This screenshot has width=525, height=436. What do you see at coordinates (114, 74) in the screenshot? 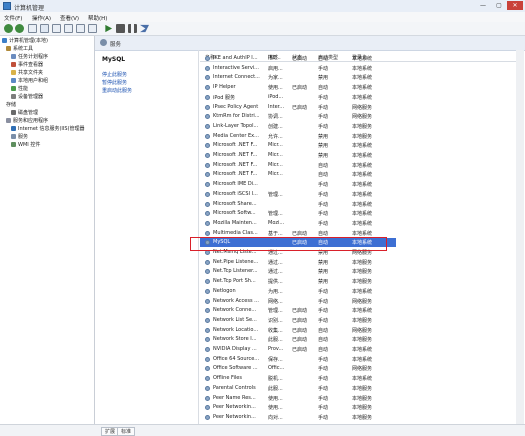
I see `stop-service-link: 停止此服务` at bounding box center [114, 74].